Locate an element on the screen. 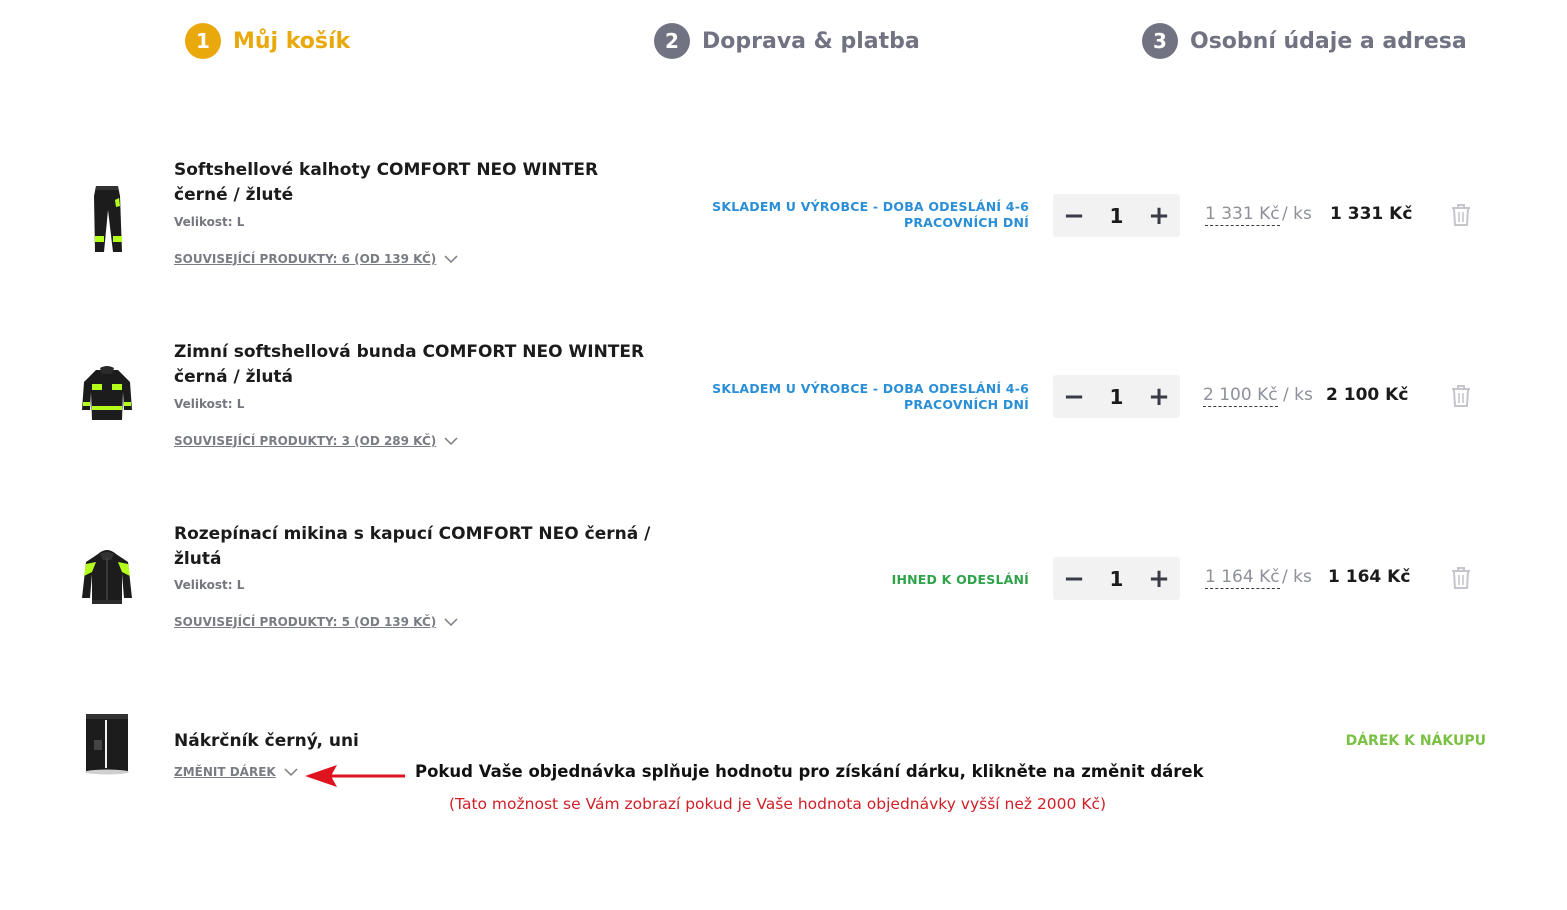 The width and height of the screenshot is (1567, 910). step-number: 3 is located at coordinates (1160, 41).